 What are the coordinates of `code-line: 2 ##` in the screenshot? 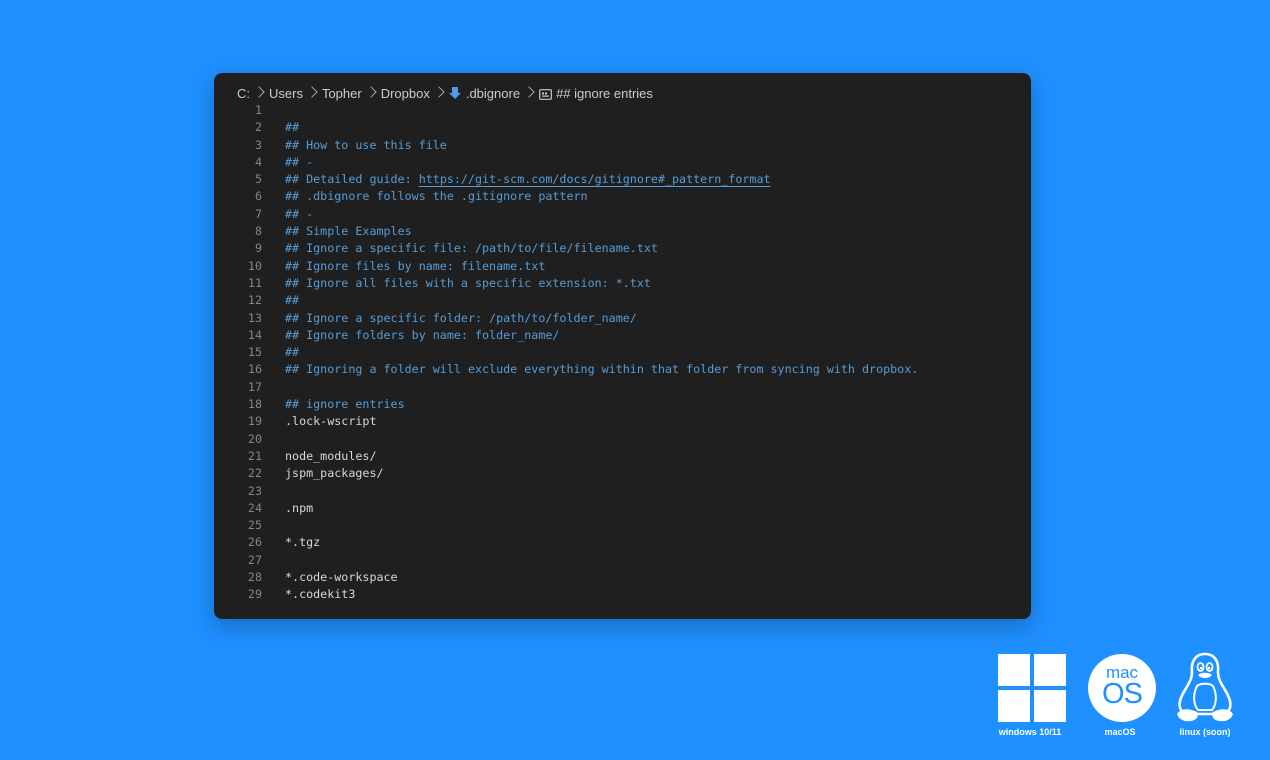 It's located at (622, 127).